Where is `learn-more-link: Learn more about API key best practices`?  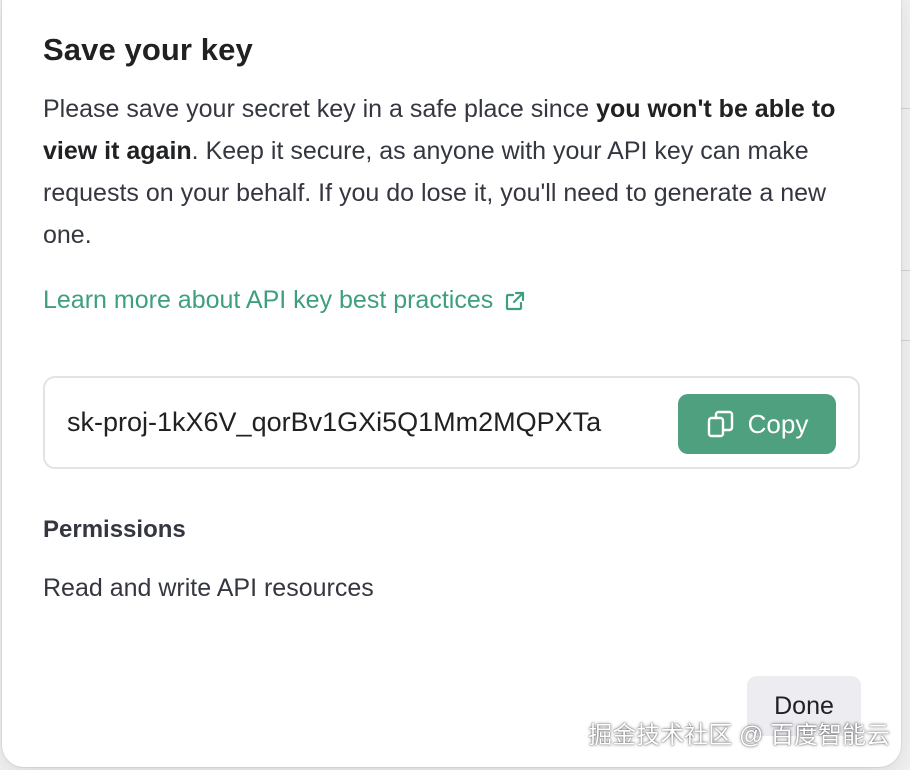 learn-more-link: Learn more about API key best practices is located at coordinates (285, 300).